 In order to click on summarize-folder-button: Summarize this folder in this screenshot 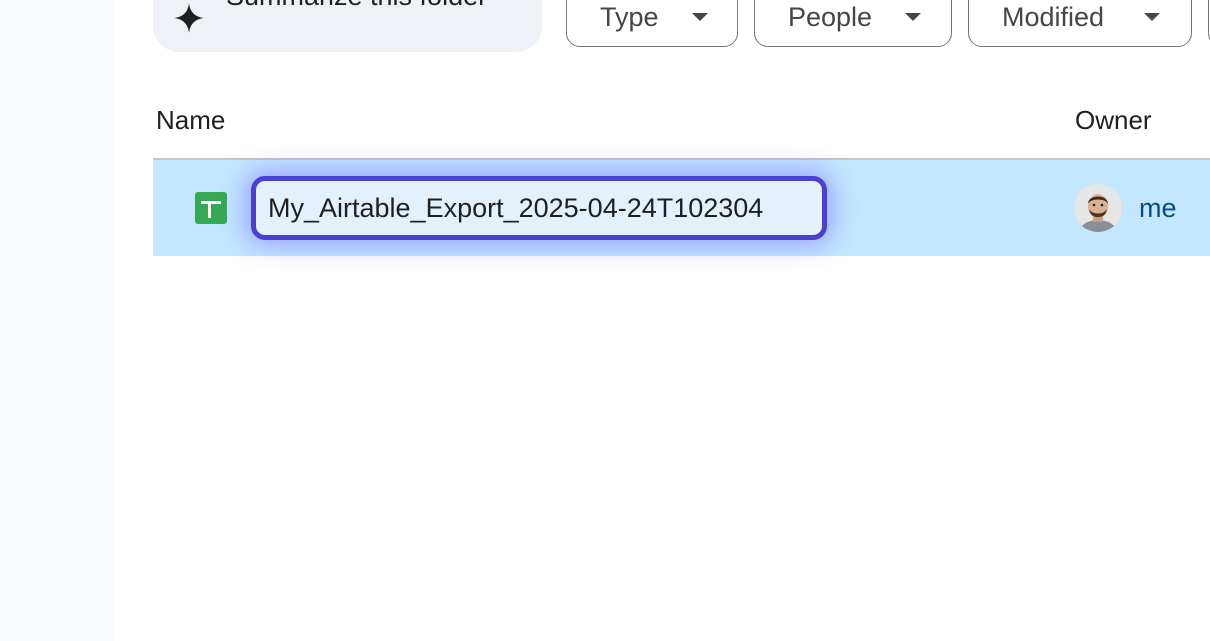, I will do `click(347, 26)`.